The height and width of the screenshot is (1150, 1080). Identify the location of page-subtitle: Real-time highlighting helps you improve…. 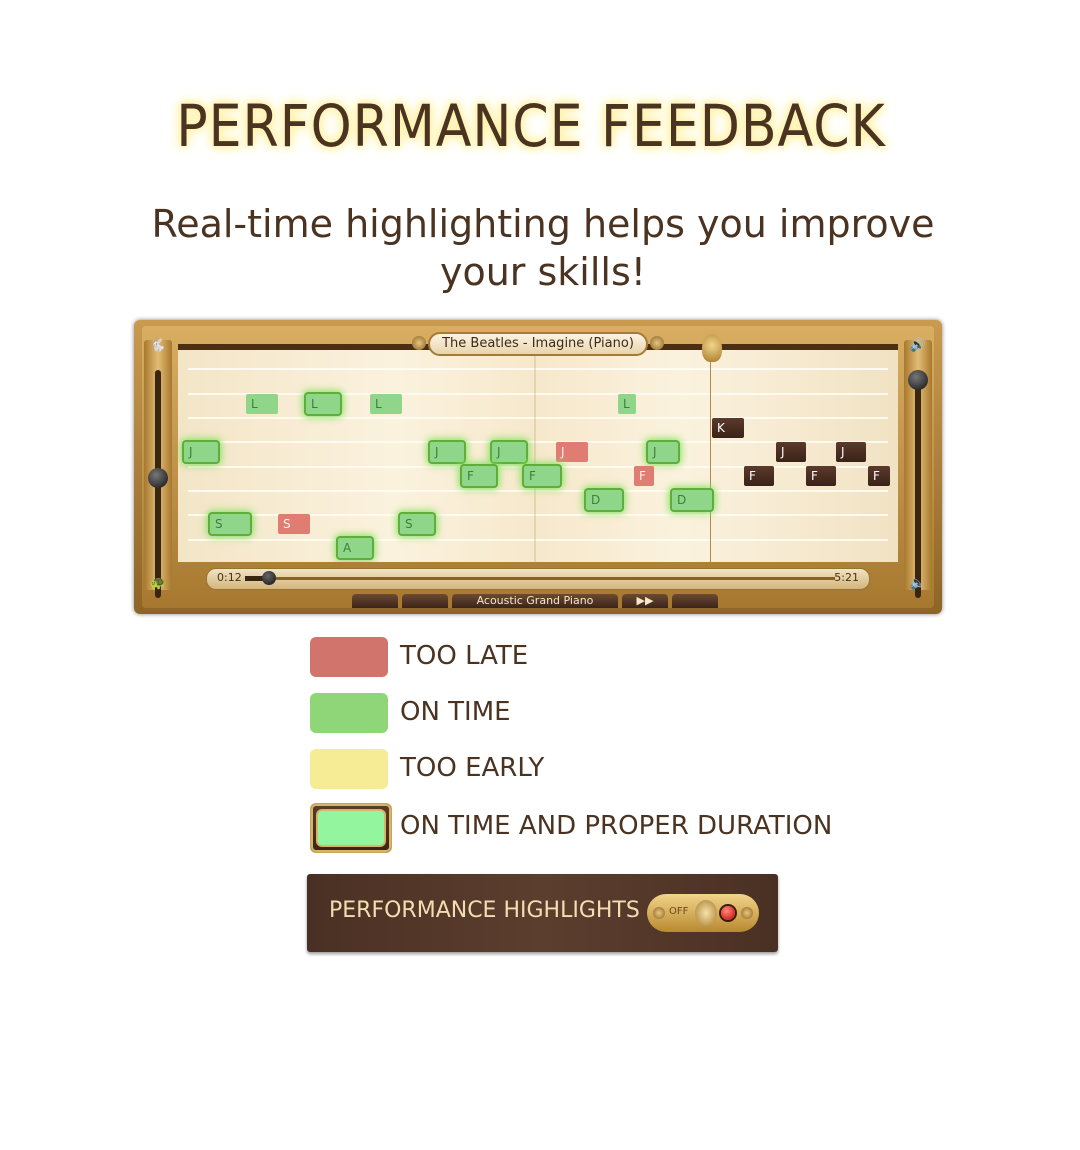
(543, 248).